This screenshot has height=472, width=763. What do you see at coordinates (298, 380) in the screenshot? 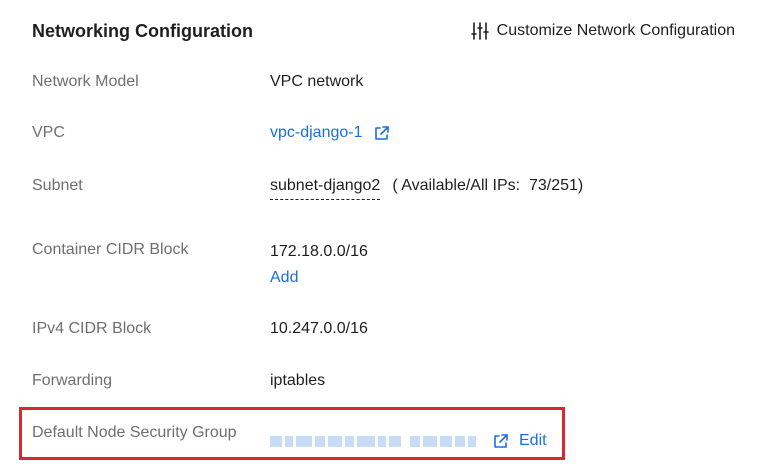
I see `forwarding-value: iptables` at bounding box center [298, 380].